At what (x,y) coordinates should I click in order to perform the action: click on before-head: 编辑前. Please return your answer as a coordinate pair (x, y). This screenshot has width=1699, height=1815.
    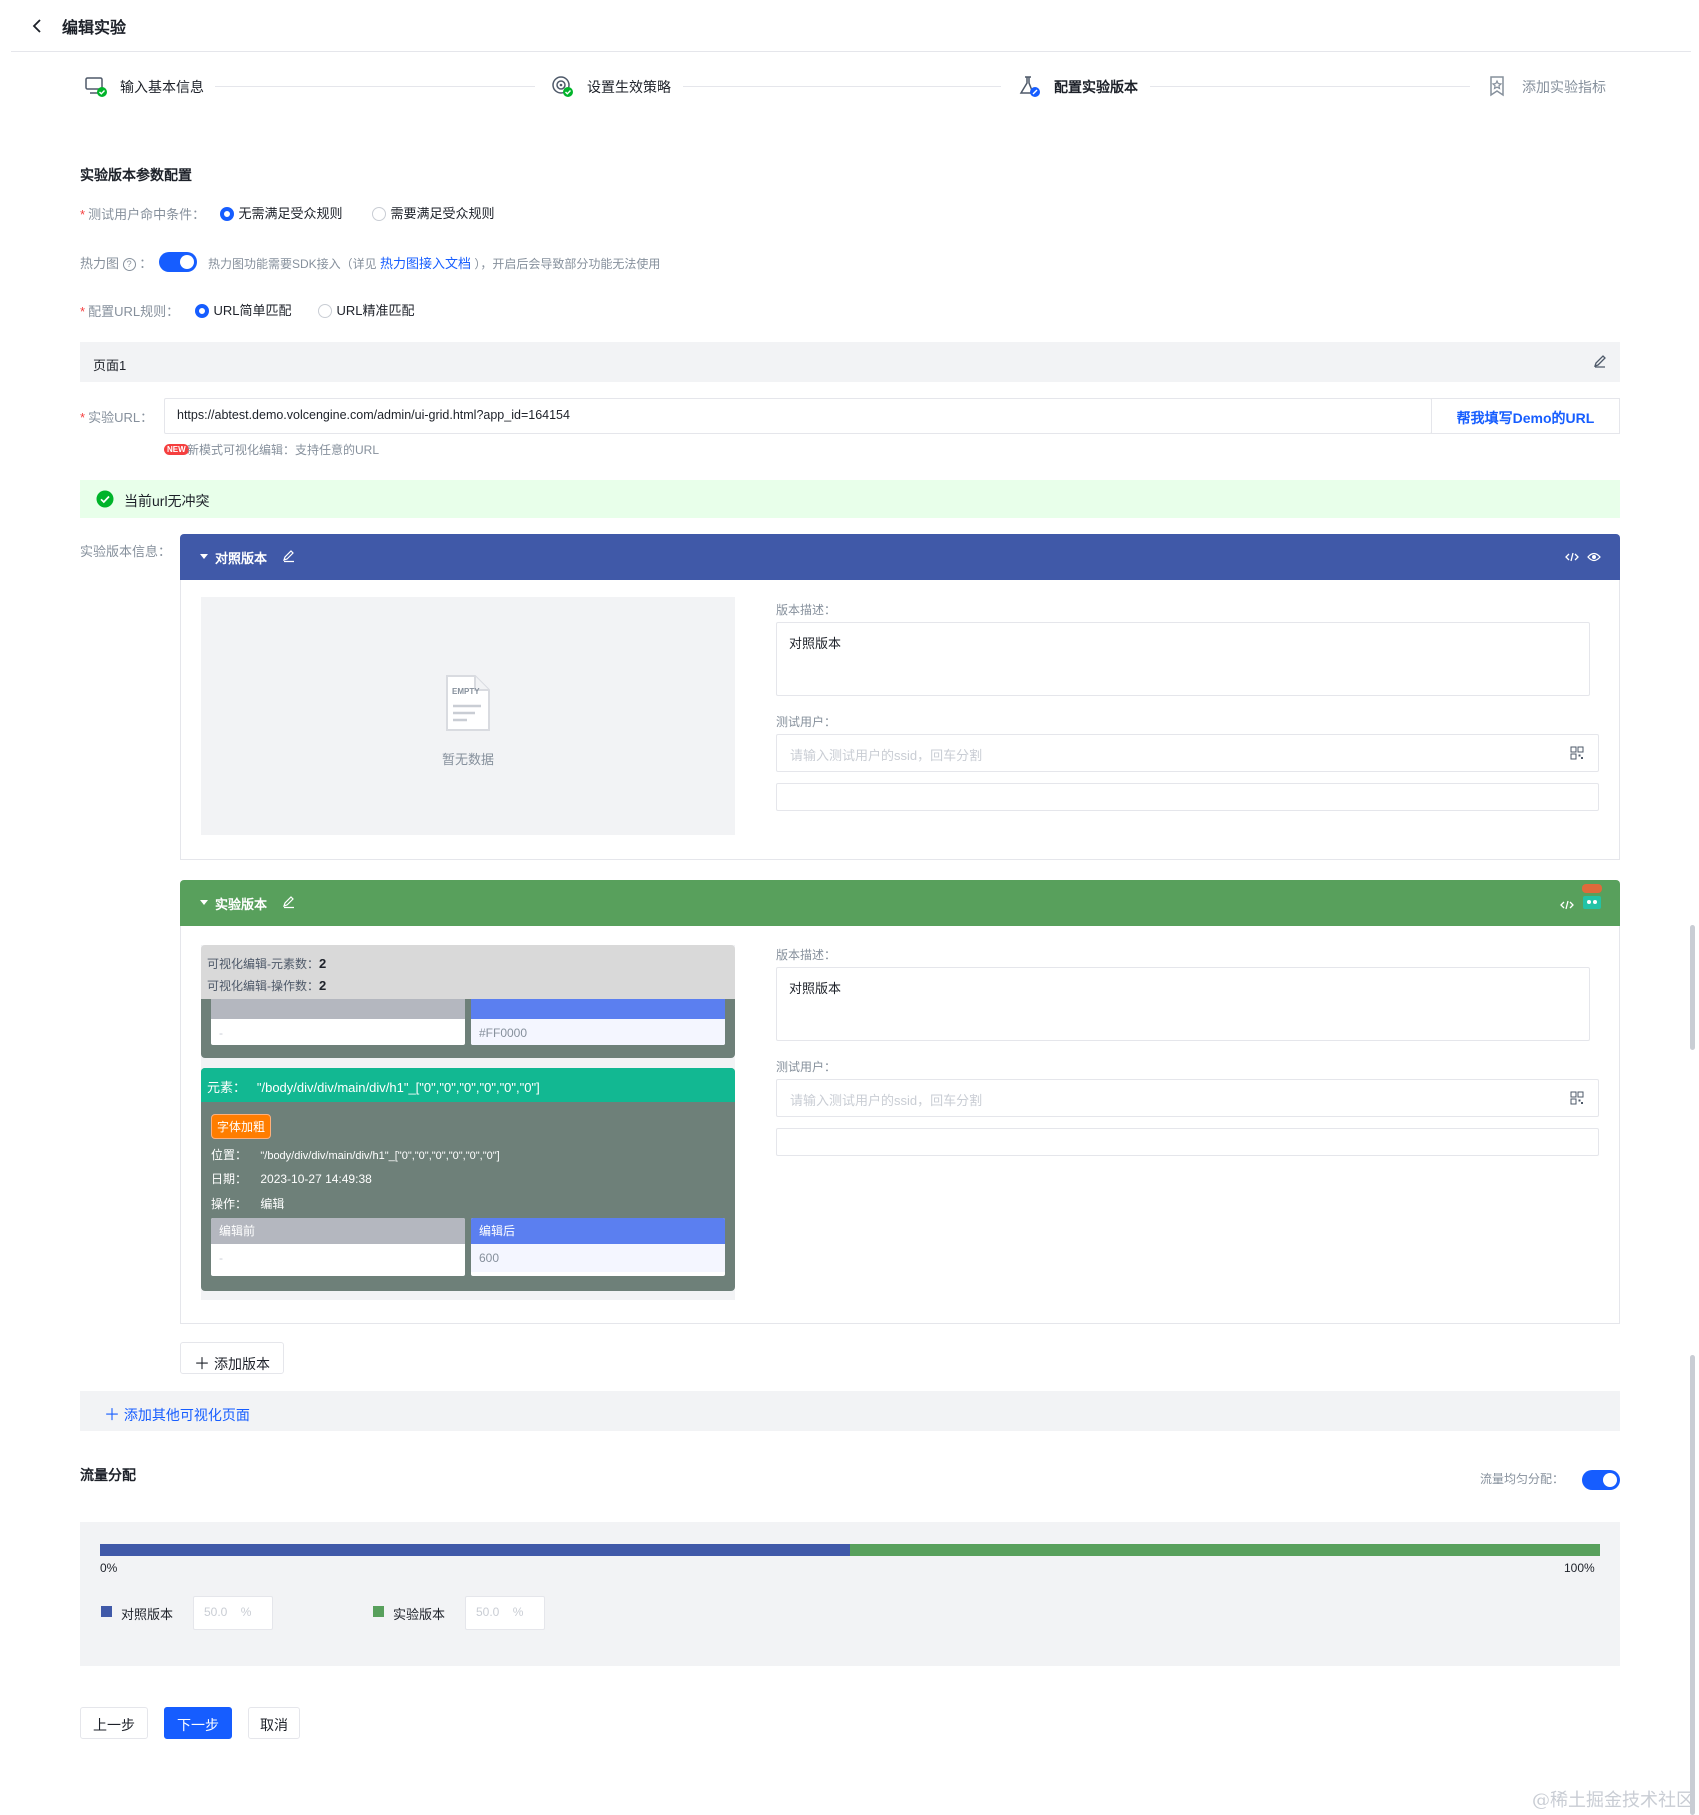
    Looking at the image, I should click on (338, 1231).